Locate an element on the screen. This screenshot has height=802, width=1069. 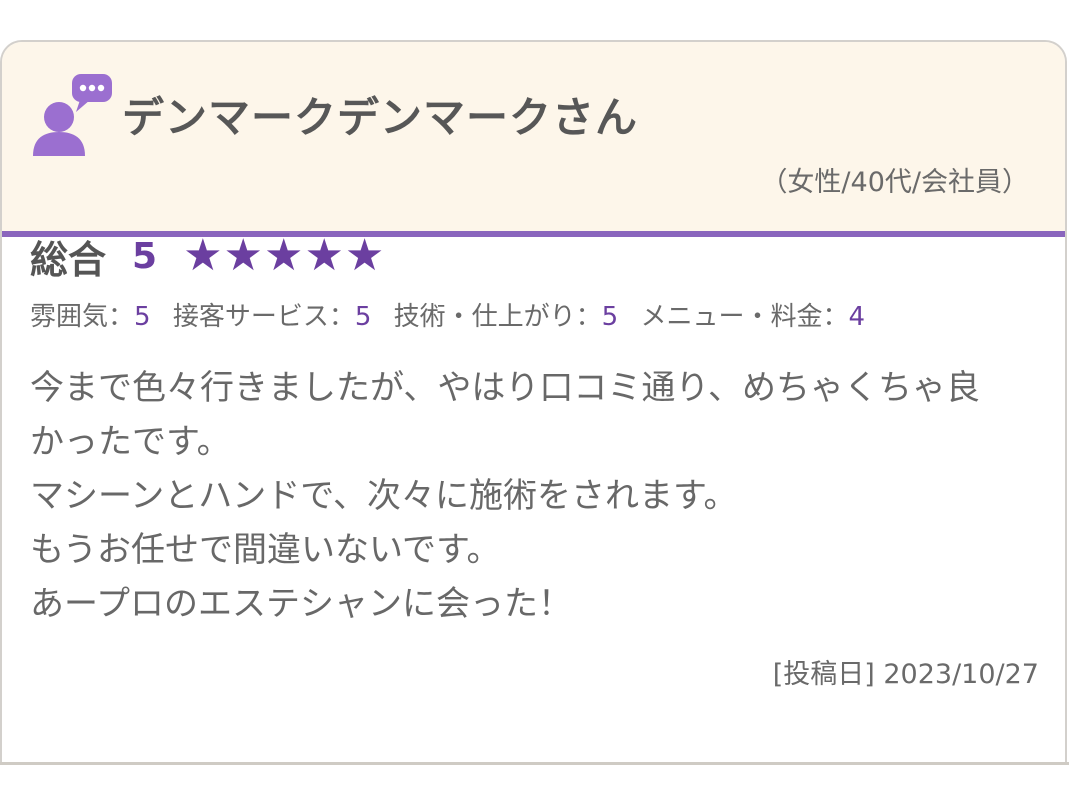
reviewer-name: デンマークデンマークさん is located at coordinates (380, 117).